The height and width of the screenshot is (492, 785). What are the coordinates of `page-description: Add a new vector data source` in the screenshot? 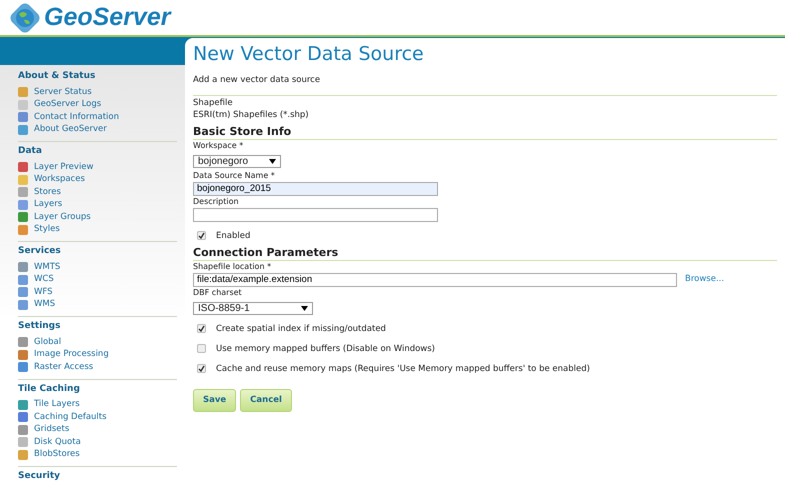 It's located at (485, 85).